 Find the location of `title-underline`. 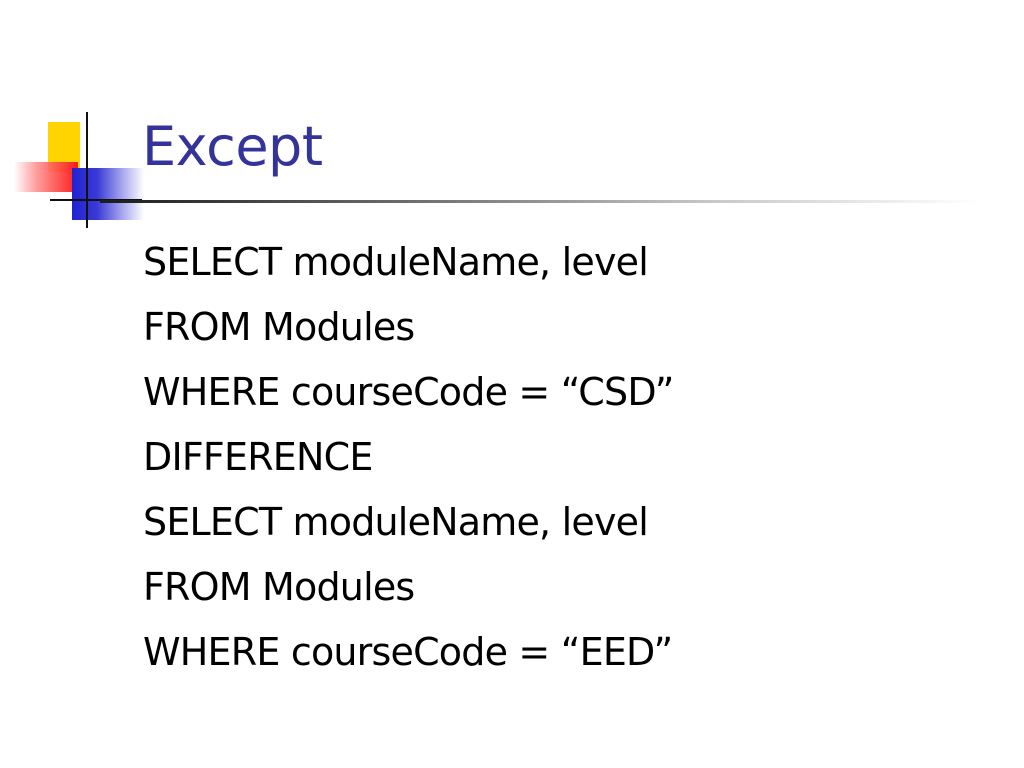

title-underline is located at coordinates (540, 201).